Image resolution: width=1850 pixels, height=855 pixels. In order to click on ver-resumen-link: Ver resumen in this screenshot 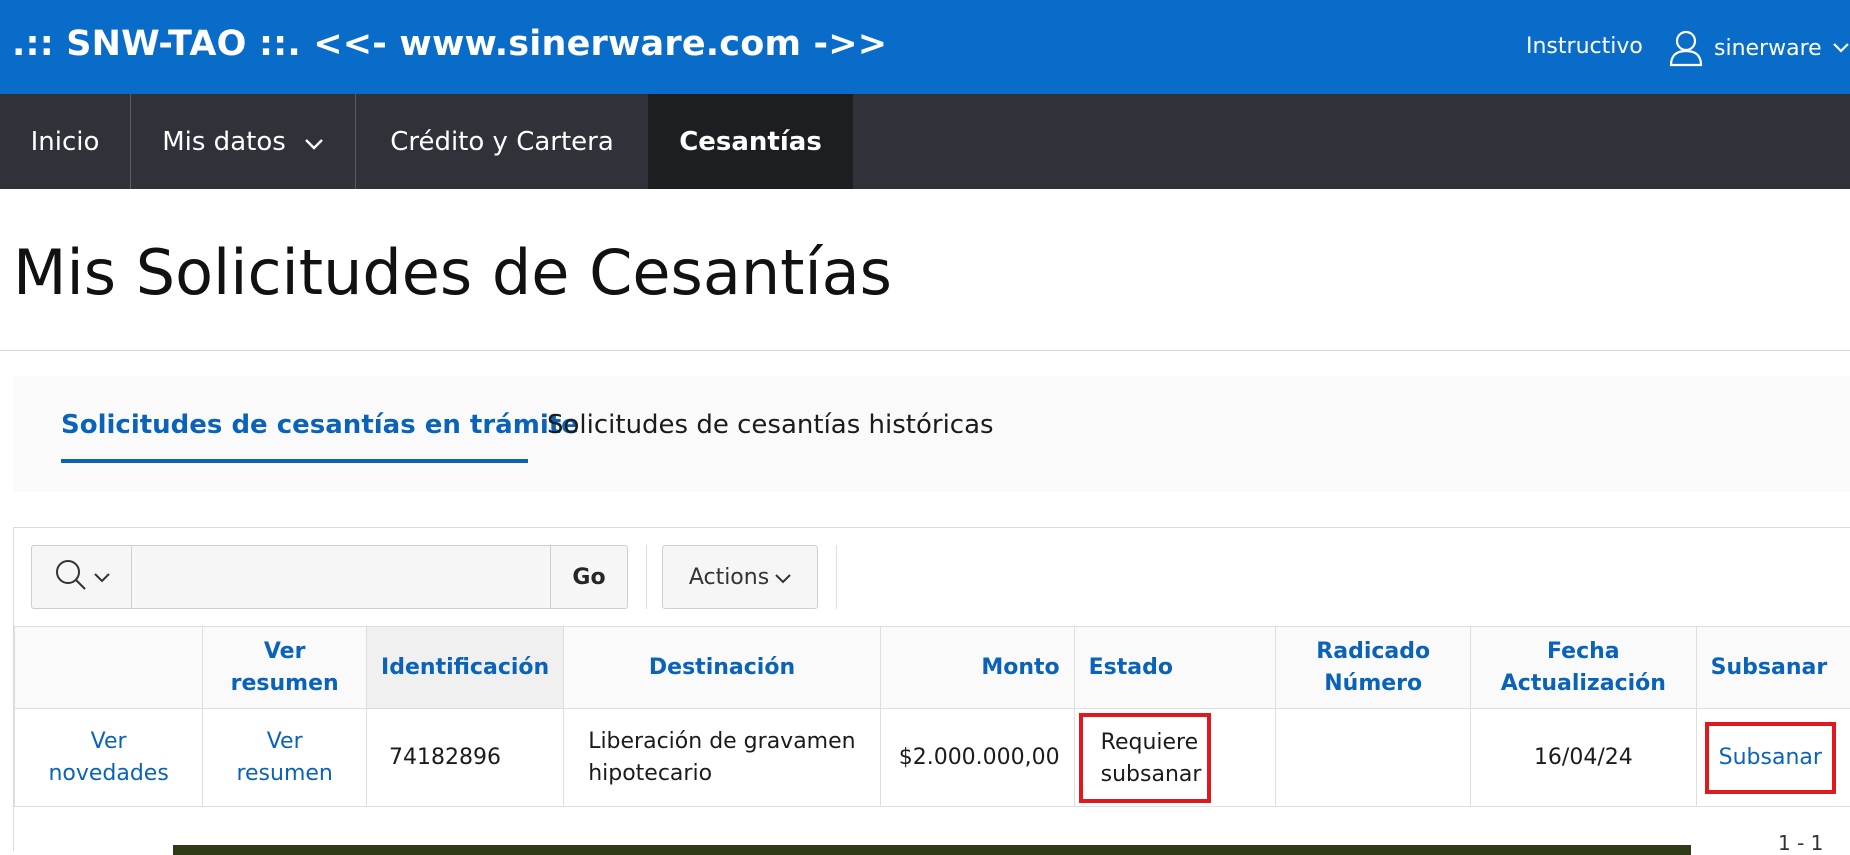, I will do `click(284, 757)`.